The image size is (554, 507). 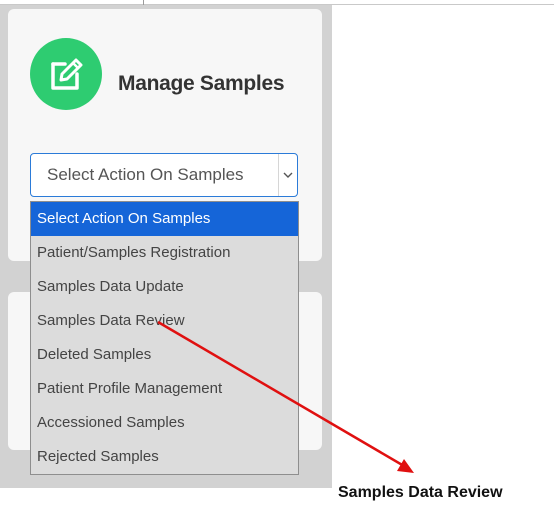 I want to click on annotation-arrow, so click(x=285, y=396).